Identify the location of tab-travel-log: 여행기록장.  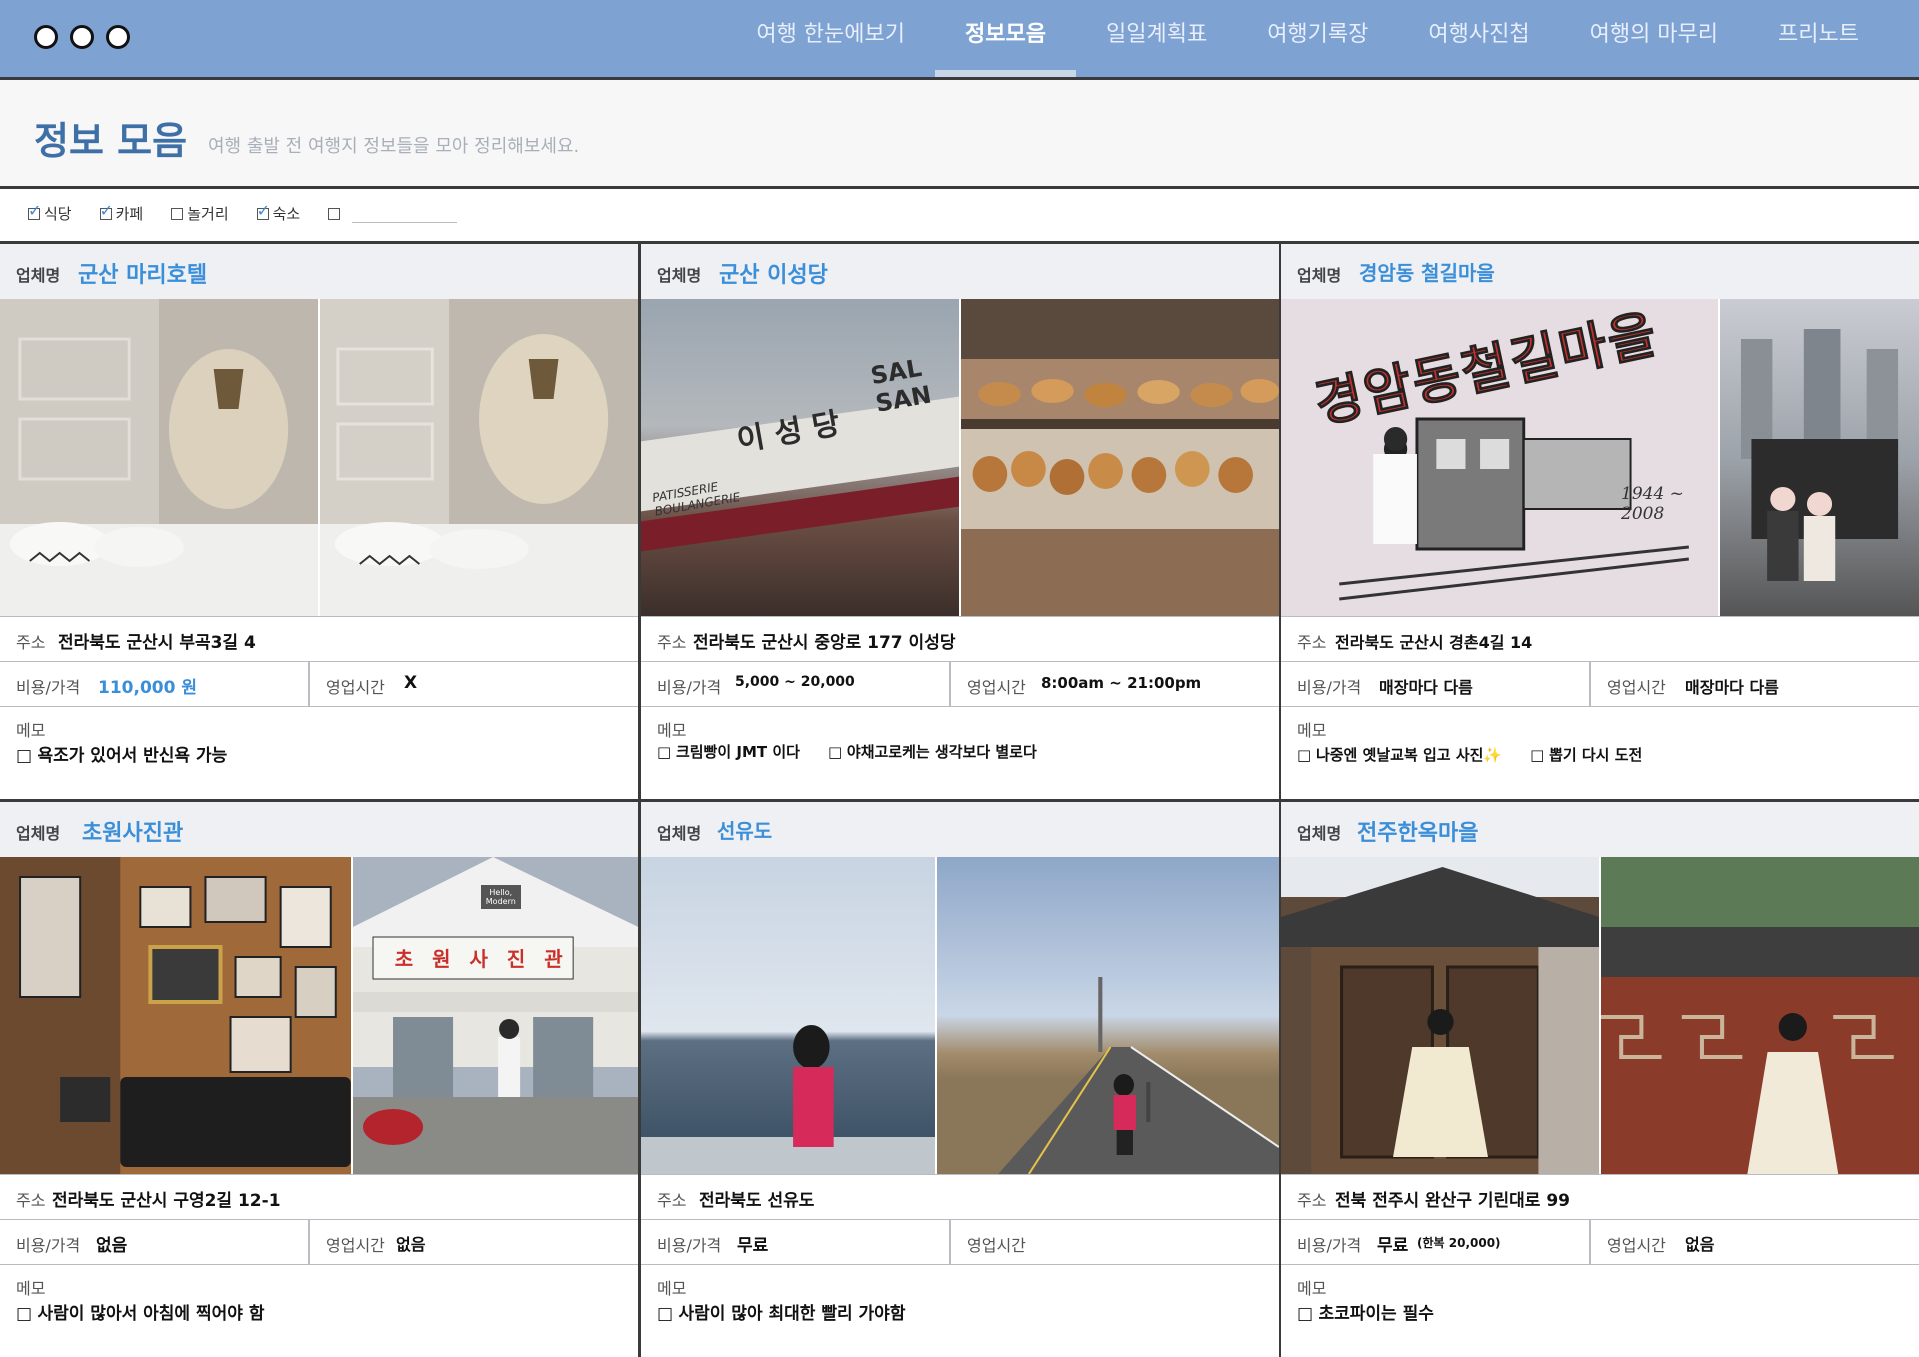
(1317, 38).